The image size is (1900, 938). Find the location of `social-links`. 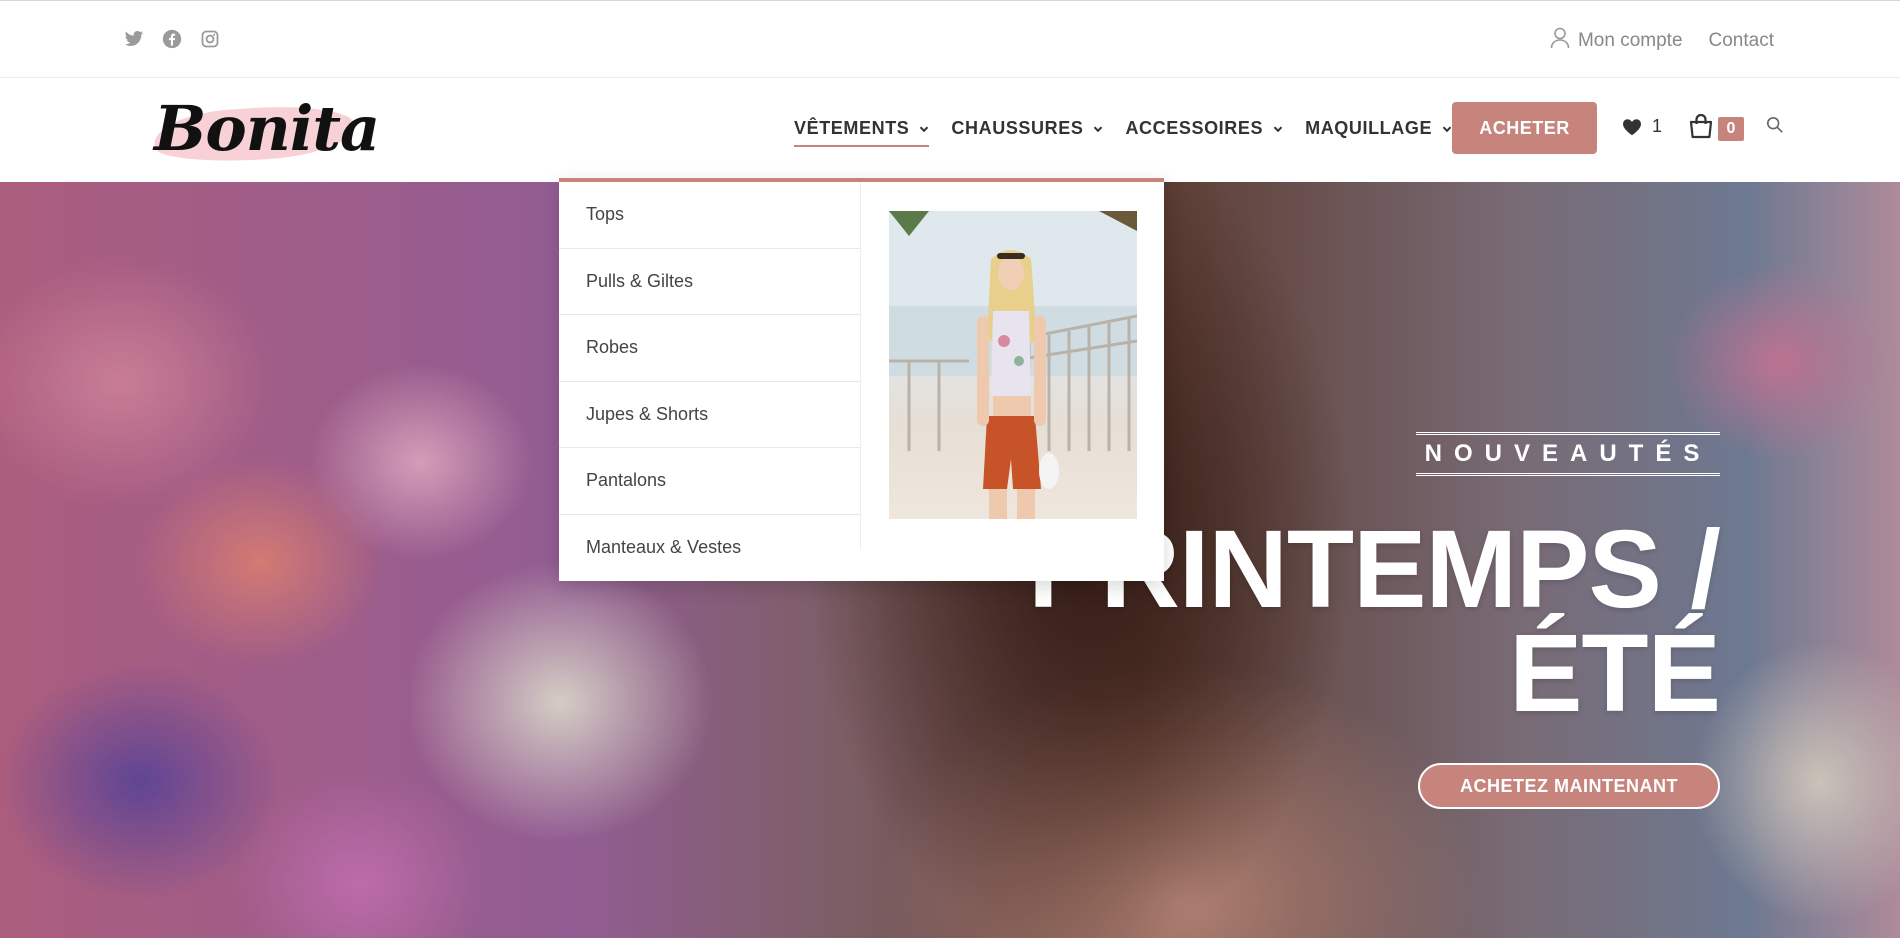

social-links is located at coordinates (172, 39).